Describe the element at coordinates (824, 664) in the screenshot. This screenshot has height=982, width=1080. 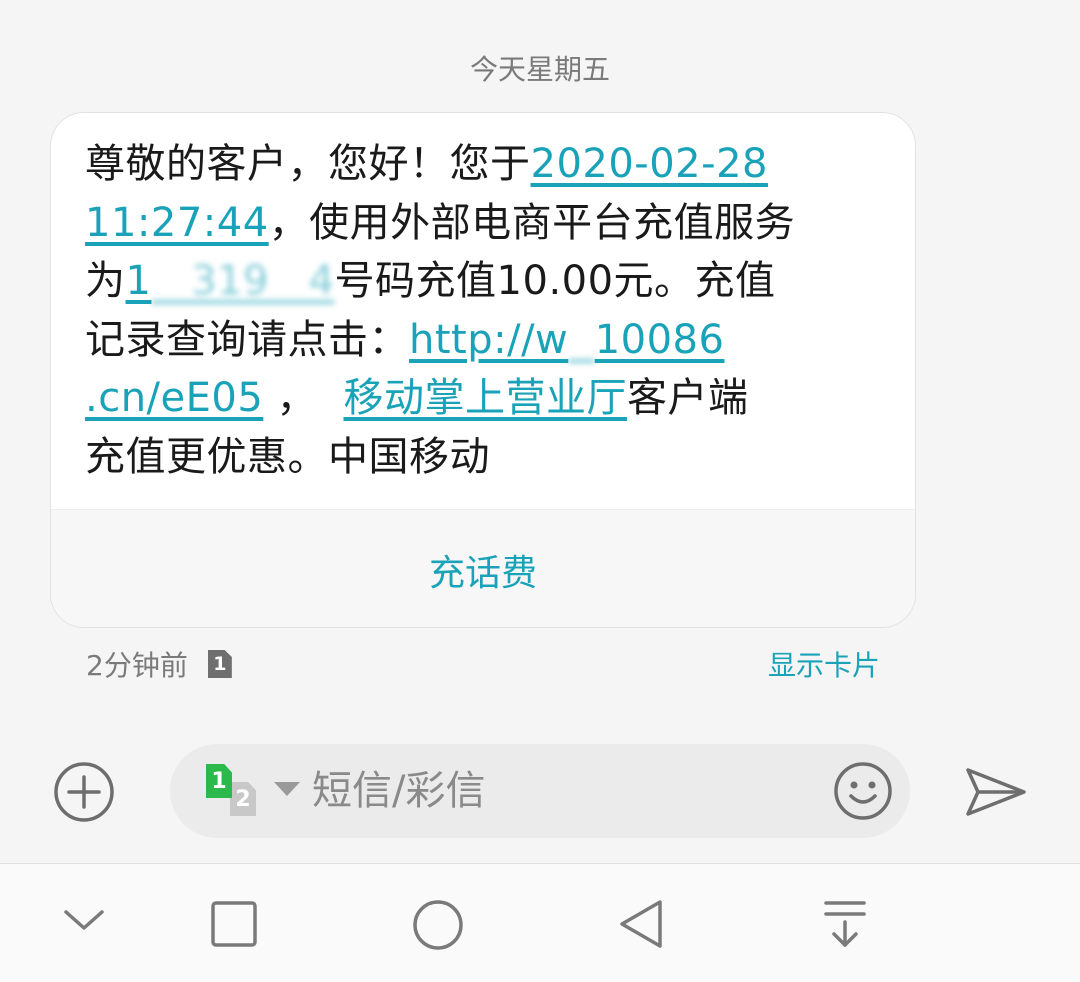
I see `show-card-button: 显示卡片` at that location.